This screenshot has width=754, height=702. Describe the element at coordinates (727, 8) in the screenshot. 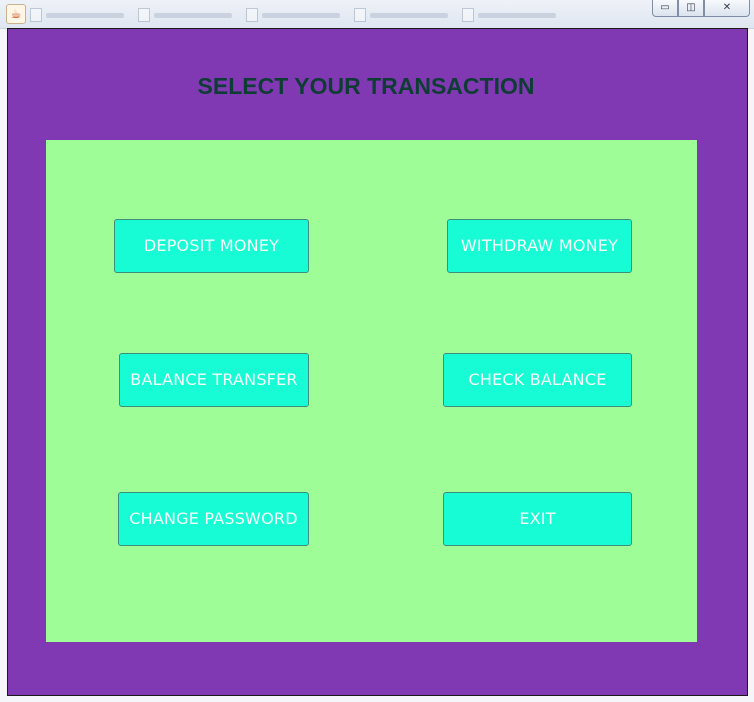

I see `close-button: ✕` at that location.